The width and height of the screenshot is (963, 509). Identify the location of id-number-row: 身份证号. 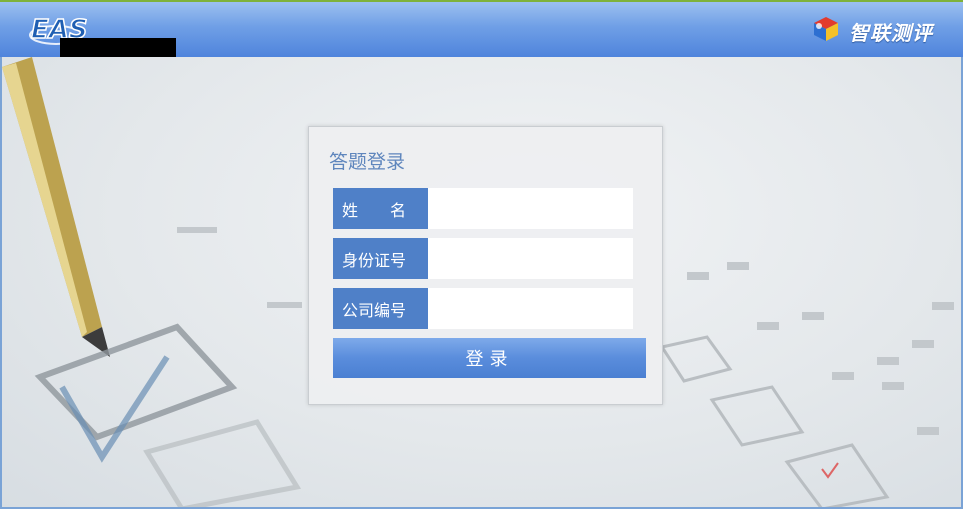
(483, 258).